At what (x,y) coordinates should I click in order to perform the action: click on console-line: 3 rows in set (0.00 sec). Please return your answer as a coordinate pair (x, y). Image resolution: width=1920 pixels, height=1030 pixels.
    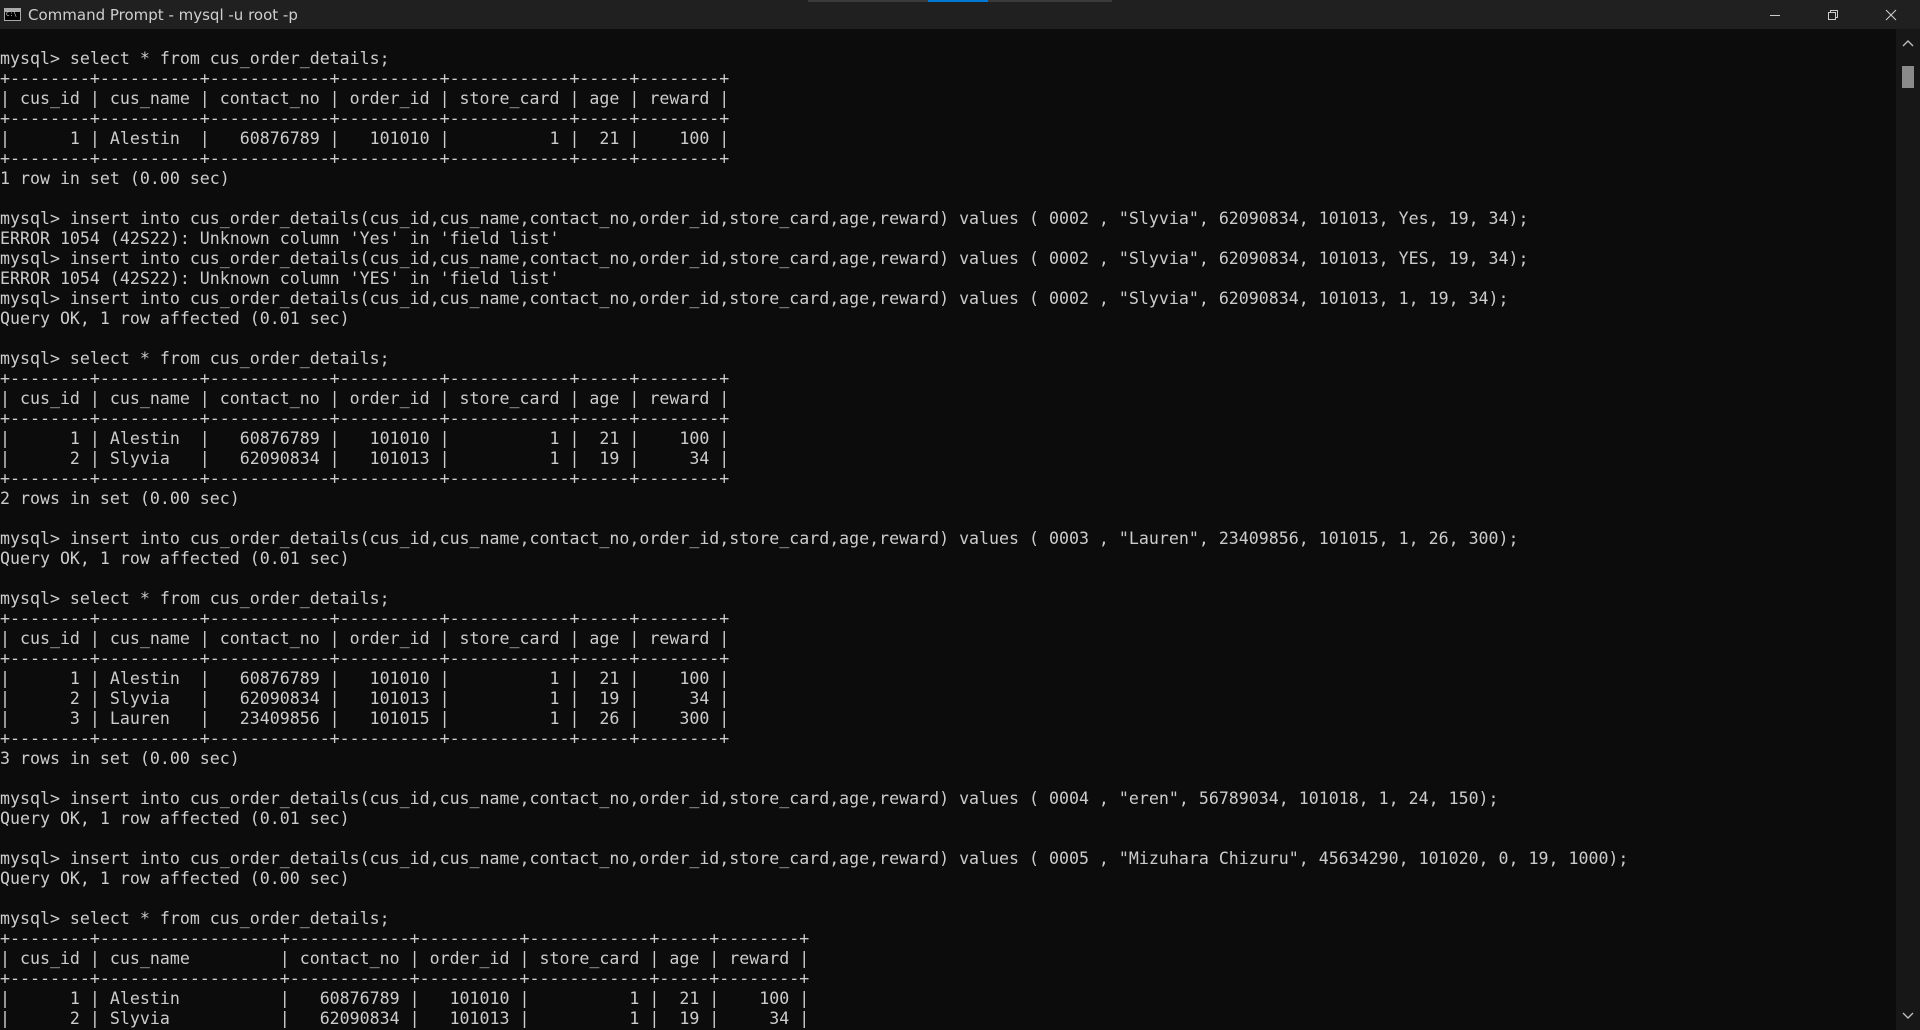
    Looking at the image, I should click on (120, 758).